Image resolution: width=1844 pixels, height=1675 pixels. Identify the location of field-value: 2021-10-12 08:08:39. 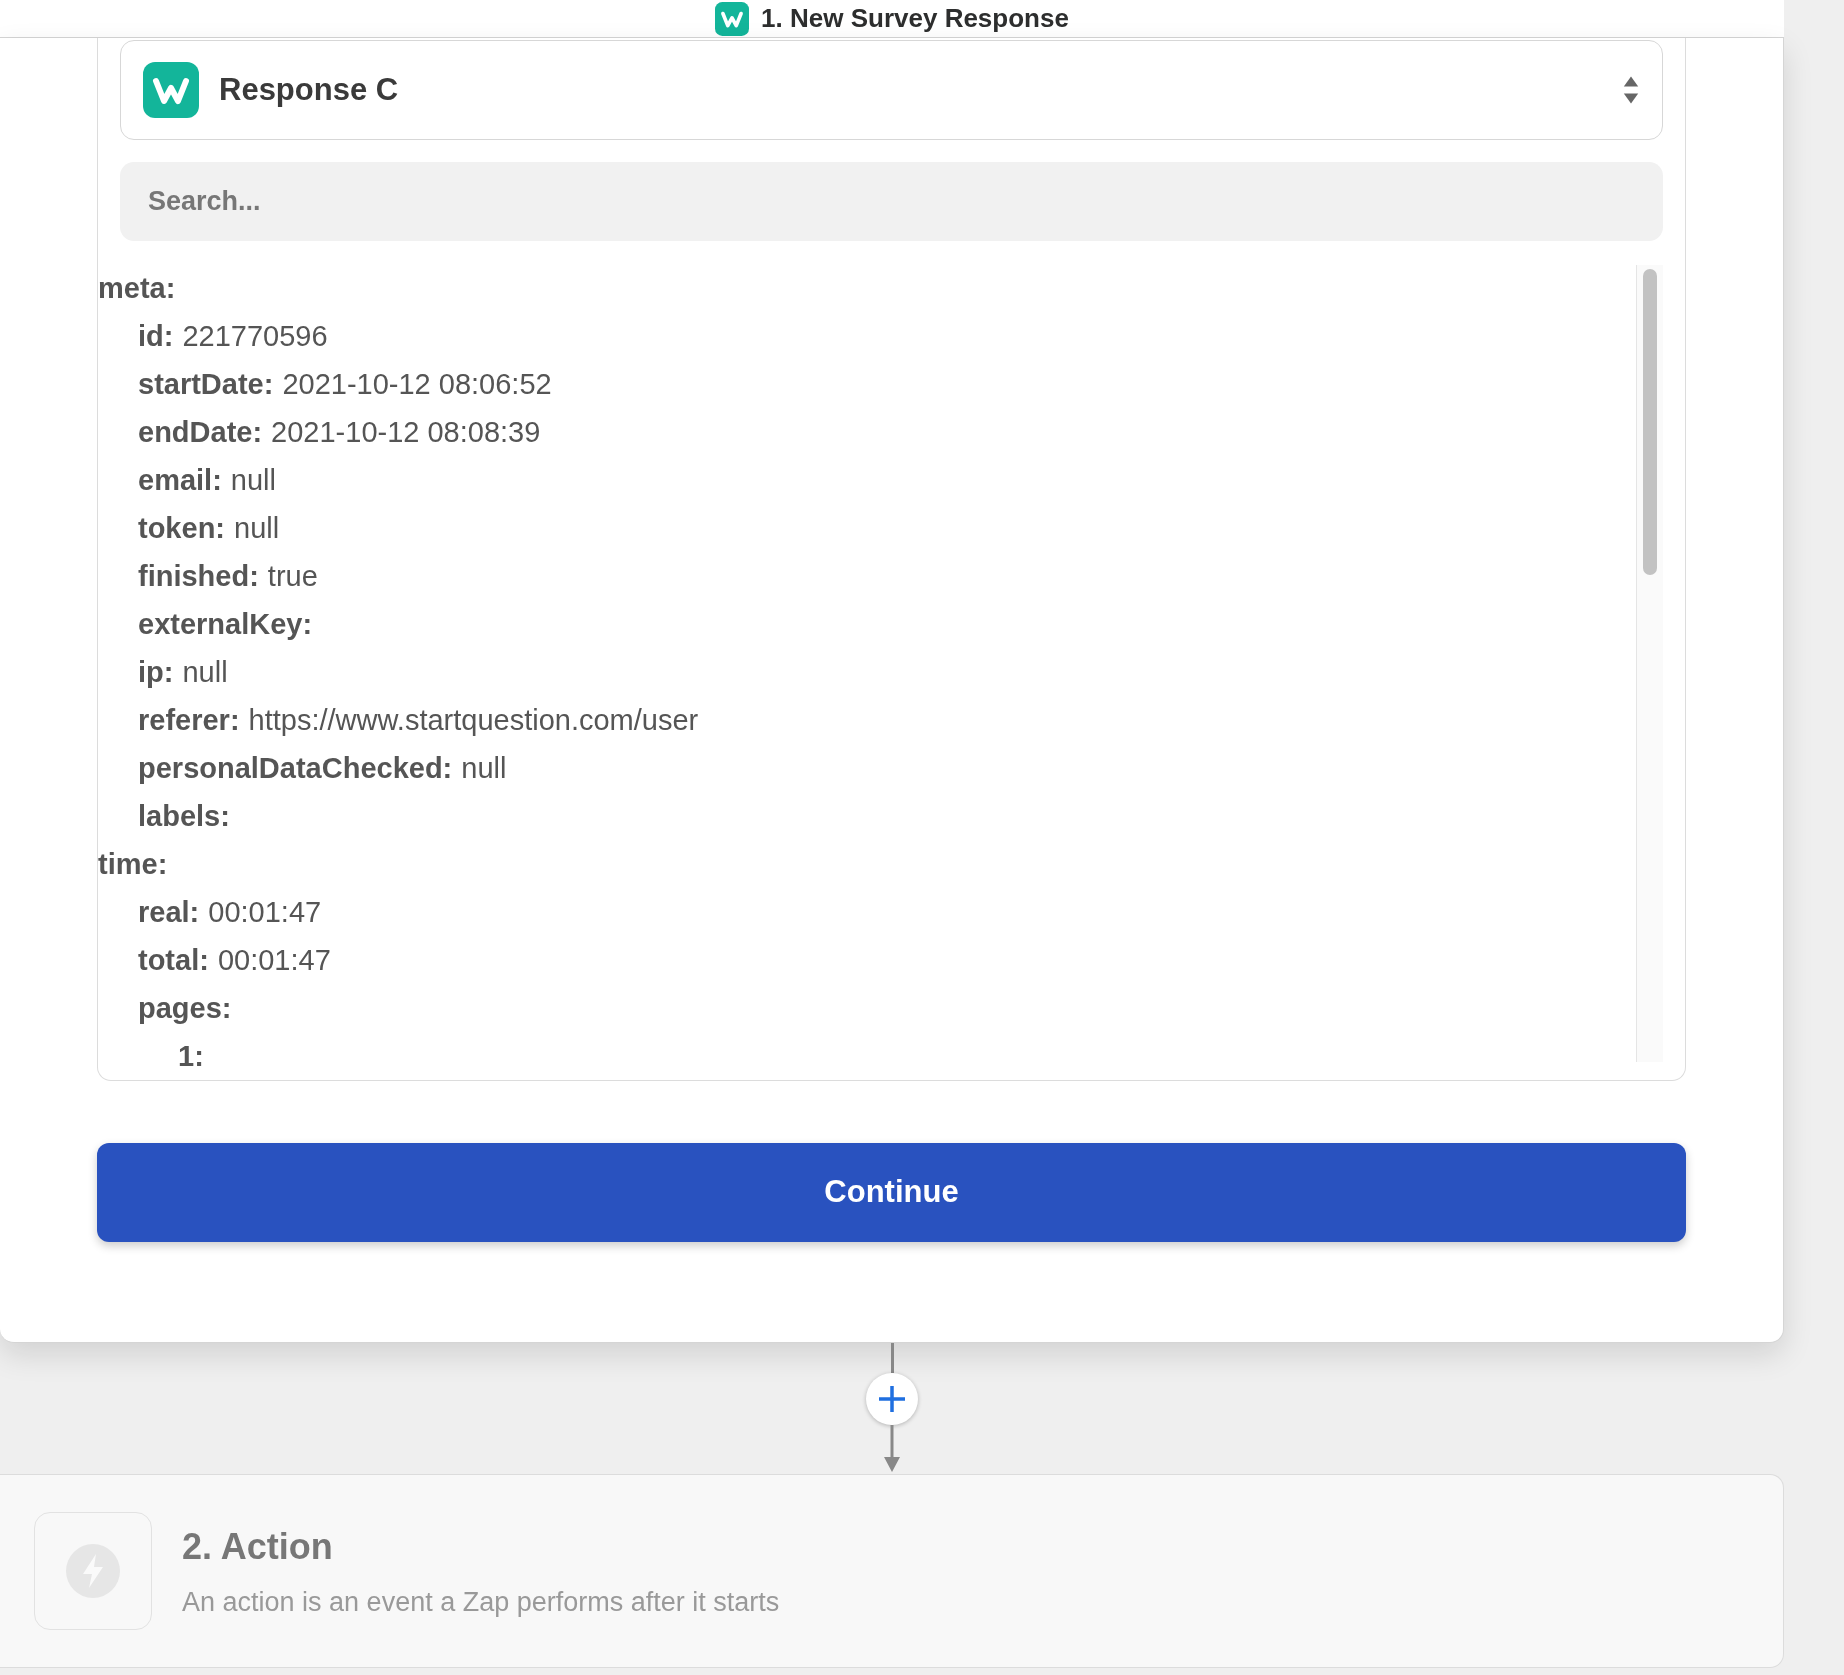
(406, 433).